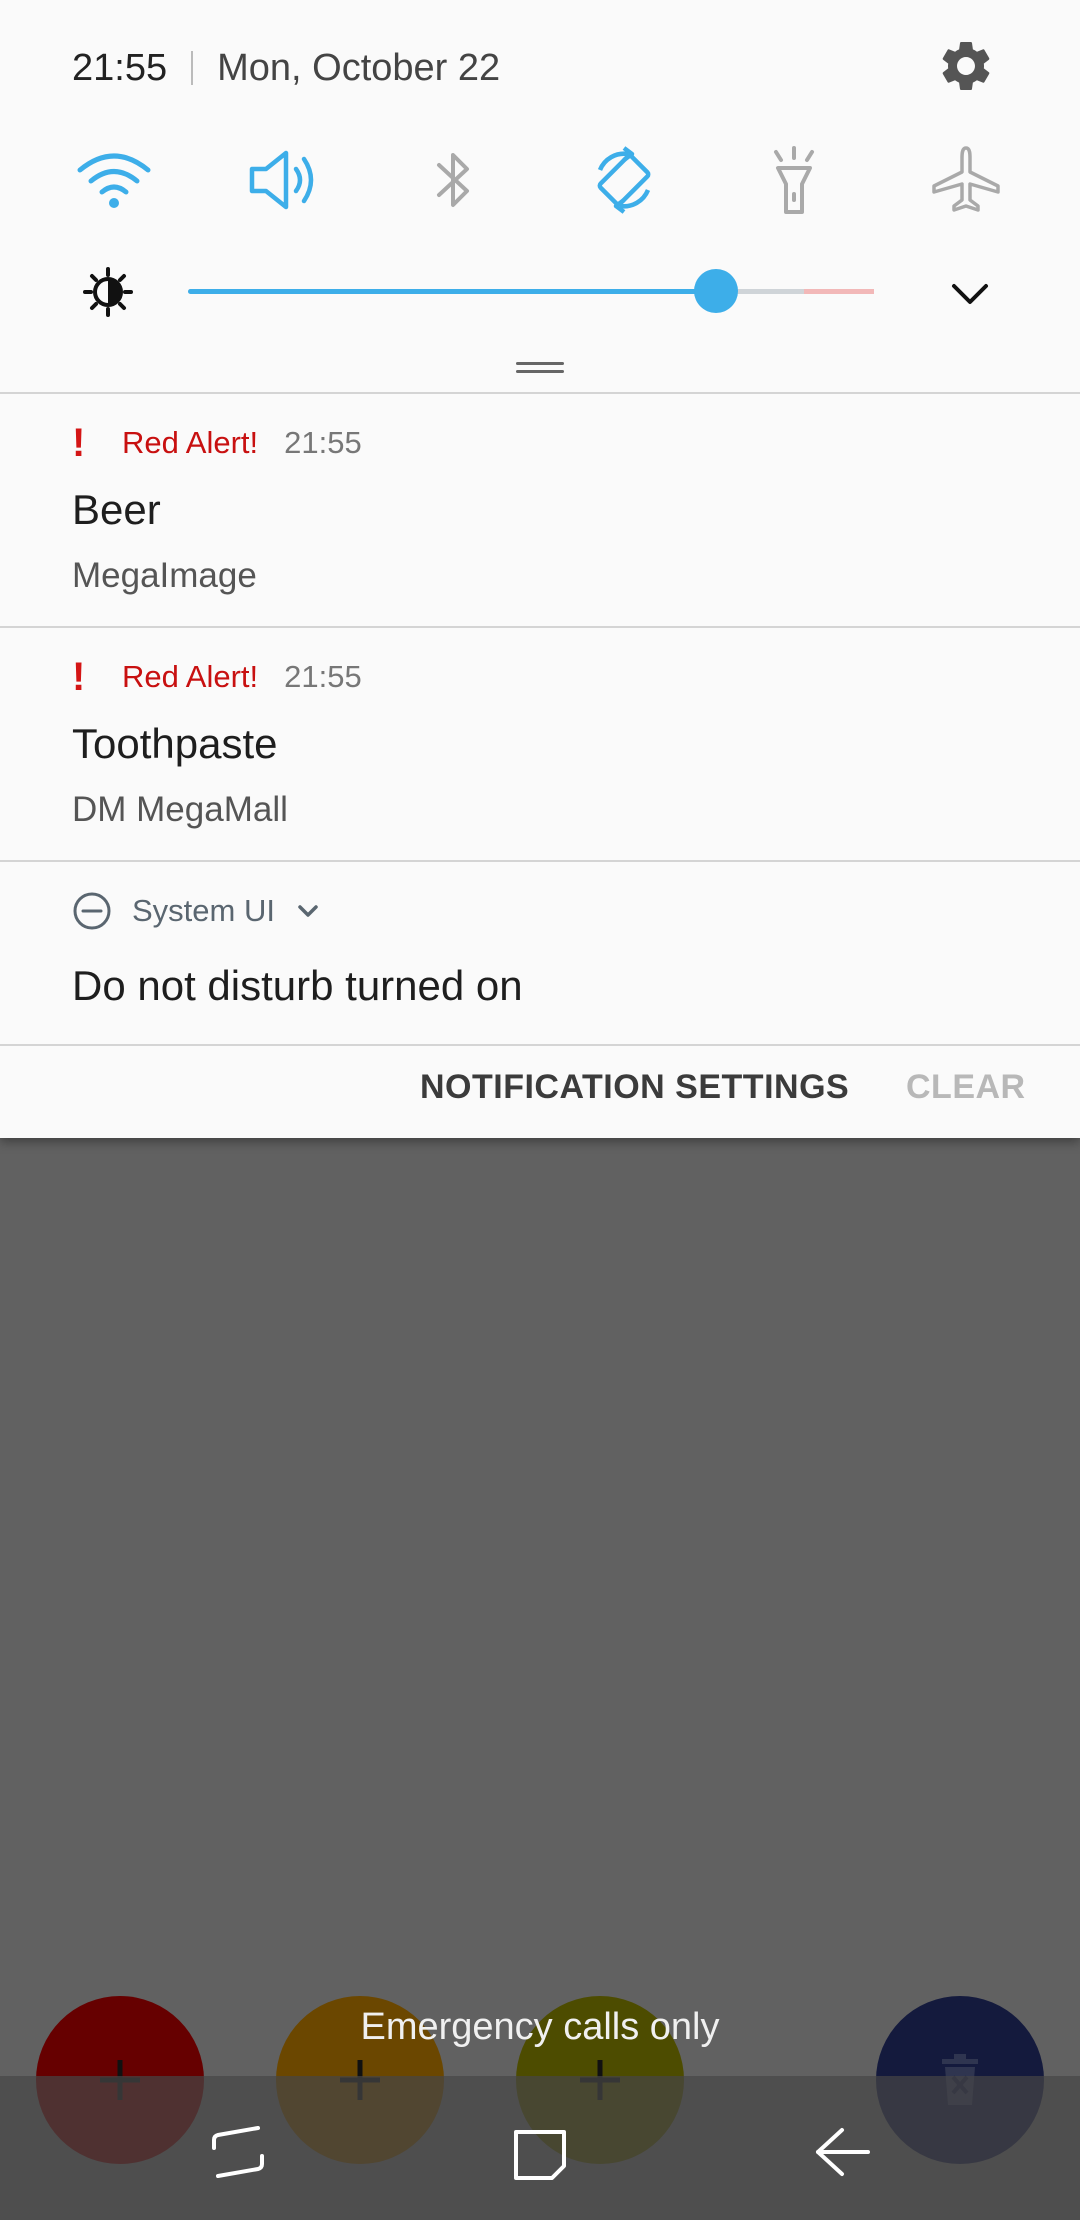 The image size is (1080, 2220). What do you see at coordinates (540, 2155) in the screenshot?
I see `home-icon` at bounding box center [540, 2155].